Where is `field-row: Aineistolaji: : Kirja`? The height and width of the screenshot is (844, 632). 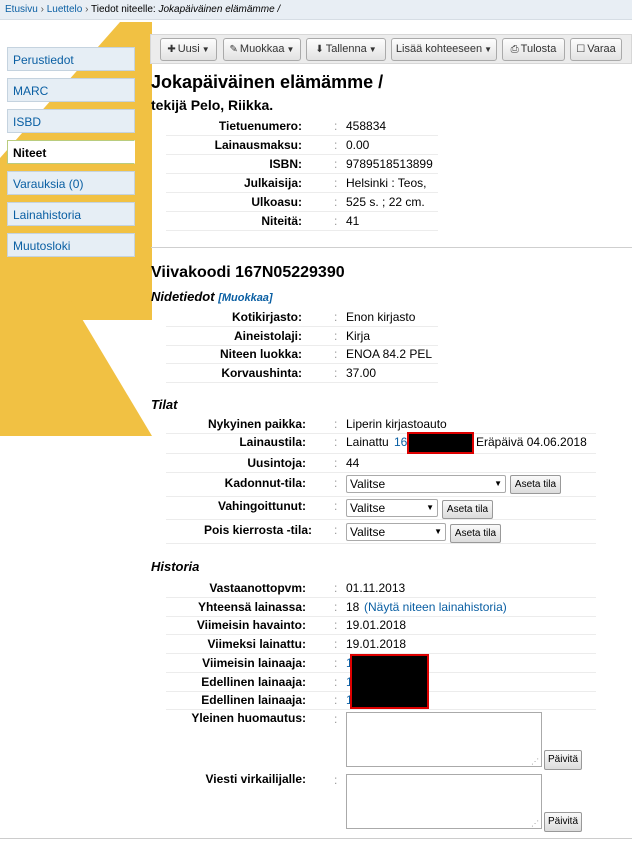 field-row: Aineistolaji: : Kirja is located at coordinates (302, 336).